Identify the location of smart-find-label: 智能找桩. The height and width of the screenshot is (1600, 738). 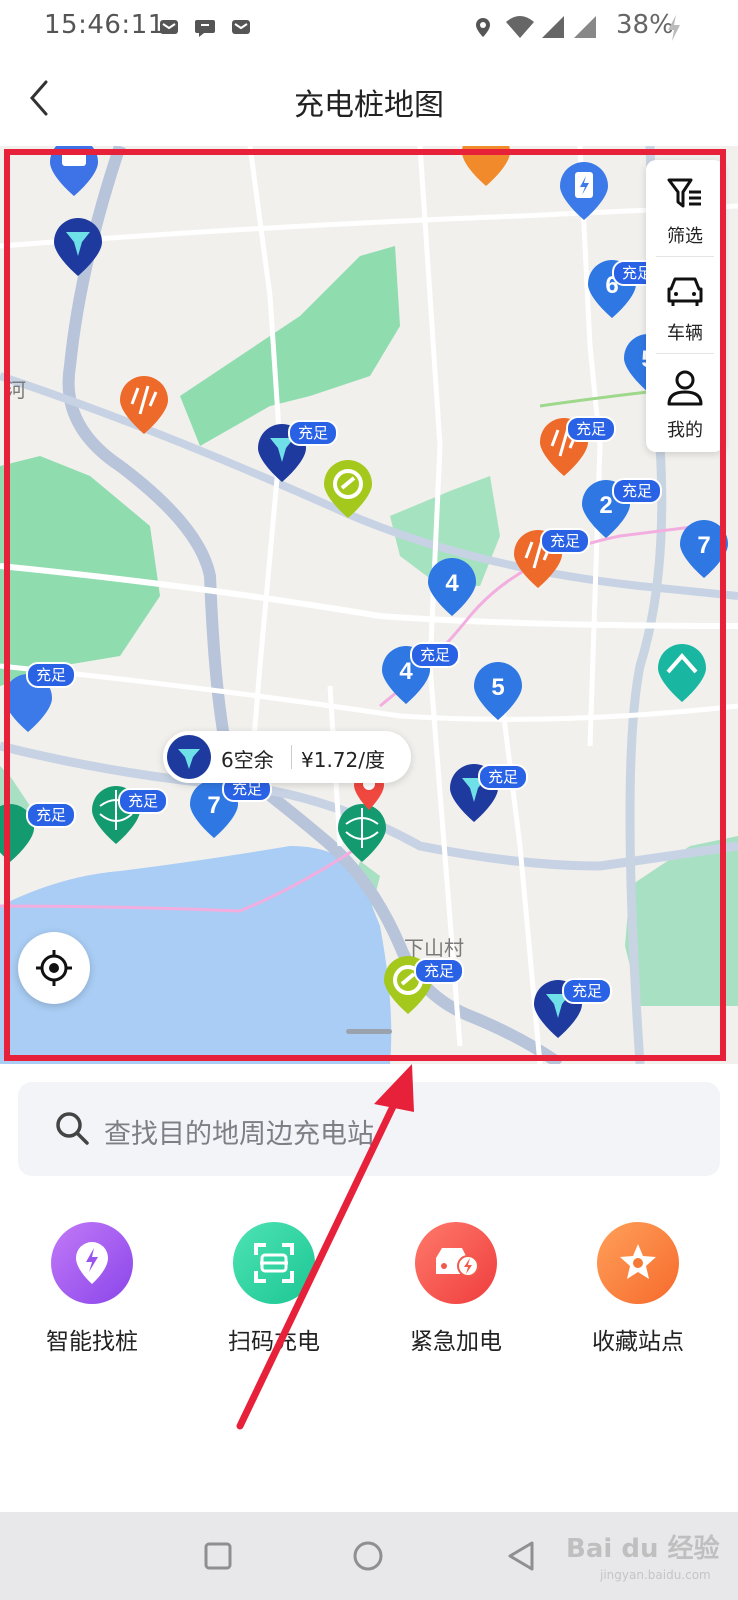
(92, 1342).